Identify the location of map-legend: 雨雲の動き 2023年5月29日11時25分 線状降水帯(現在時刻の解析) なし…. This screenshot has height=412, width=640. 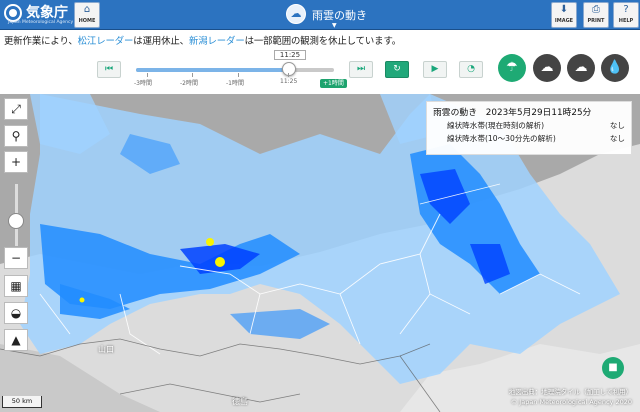
(529, 128).